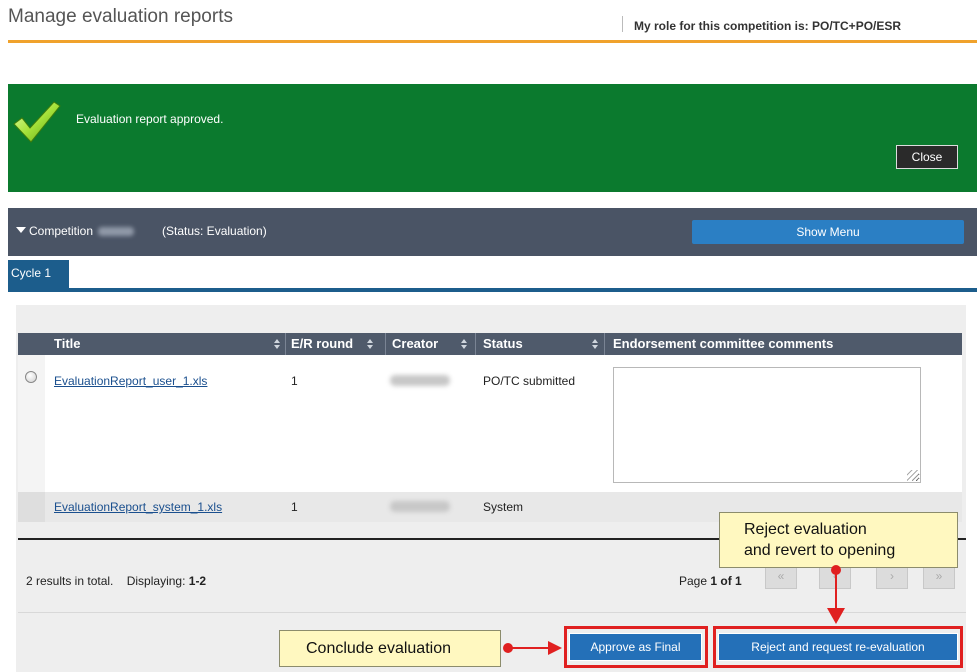 The image size is (977, 672). I want to click on page-word: Page, so click(693, 581).